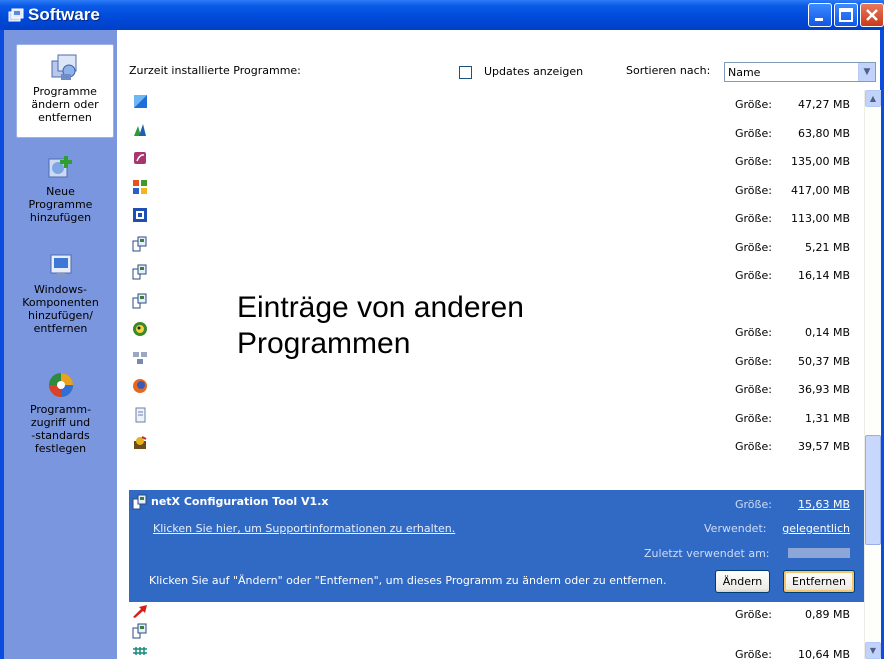 The image size is (884, 659). What do you see at coordinates (820, 161) in the screenshot?
I see `size-value: 135,00 MB` at bounding box center [820, 161].